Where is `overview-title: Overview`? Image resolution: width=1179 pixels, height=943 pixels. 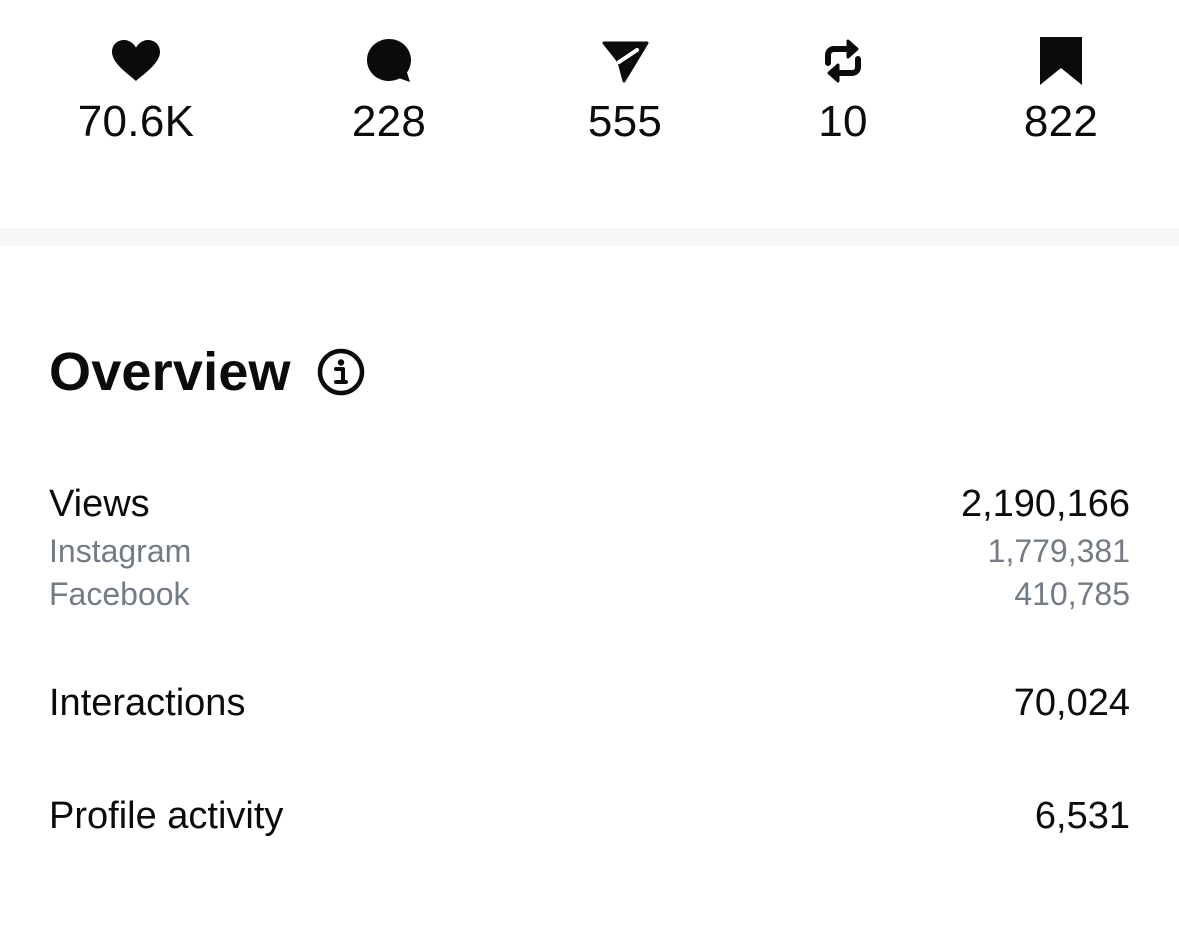
overview-title: Overview is located at coordinates (170, 372).